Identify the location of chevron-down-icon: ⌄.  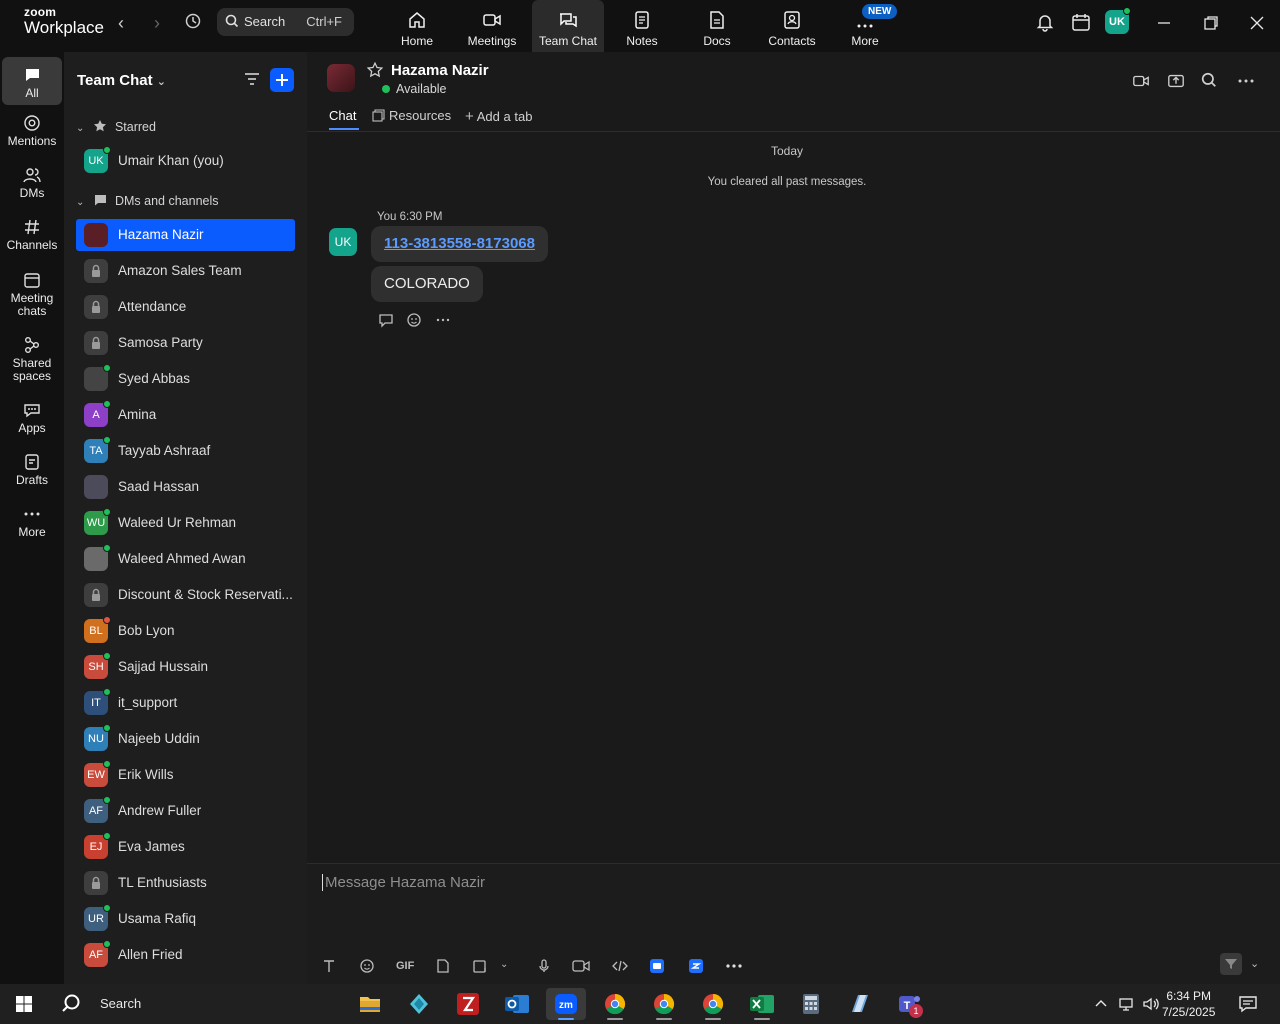
(504, 964).